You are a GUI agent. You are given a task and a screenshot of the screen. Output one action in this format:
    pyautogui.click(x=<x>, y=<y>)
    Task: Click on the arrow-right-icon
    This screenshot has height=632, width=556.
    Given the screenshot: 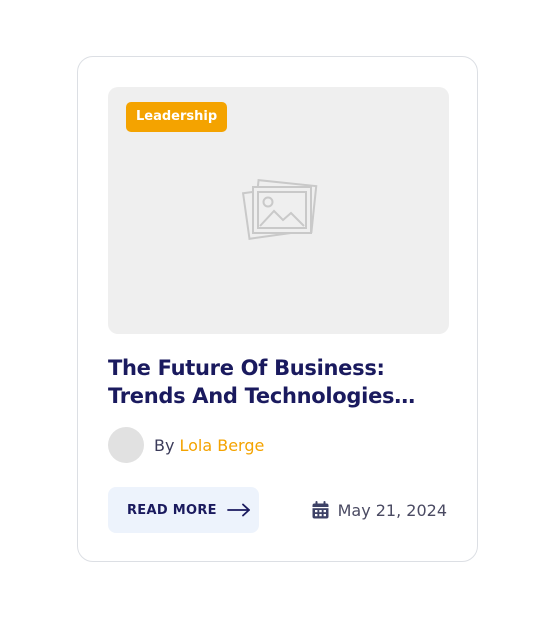 What is the action you would take?
    pyautogui.click(x=238, y=510)
    